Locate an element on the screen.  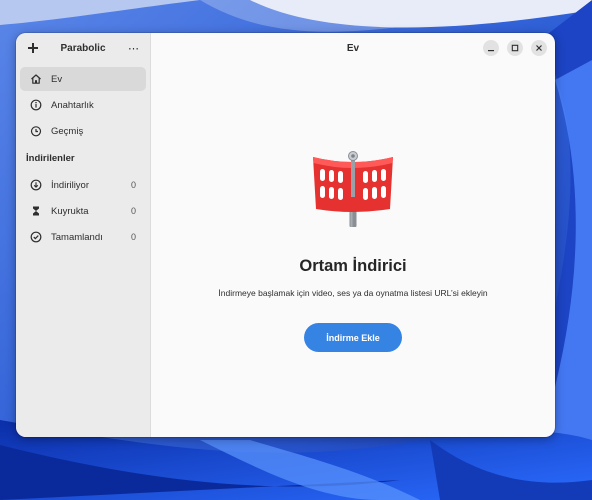
page-title: Ev is located at coordinates (353, 48).